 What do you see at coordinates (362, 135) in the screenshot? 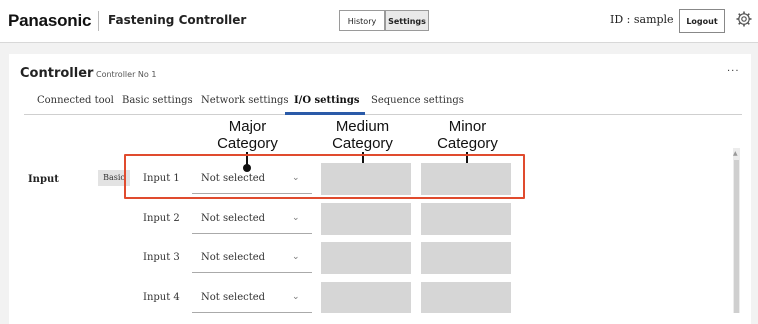
I see `medium-category-label: Medium Category` at bounding box center [362, 135].